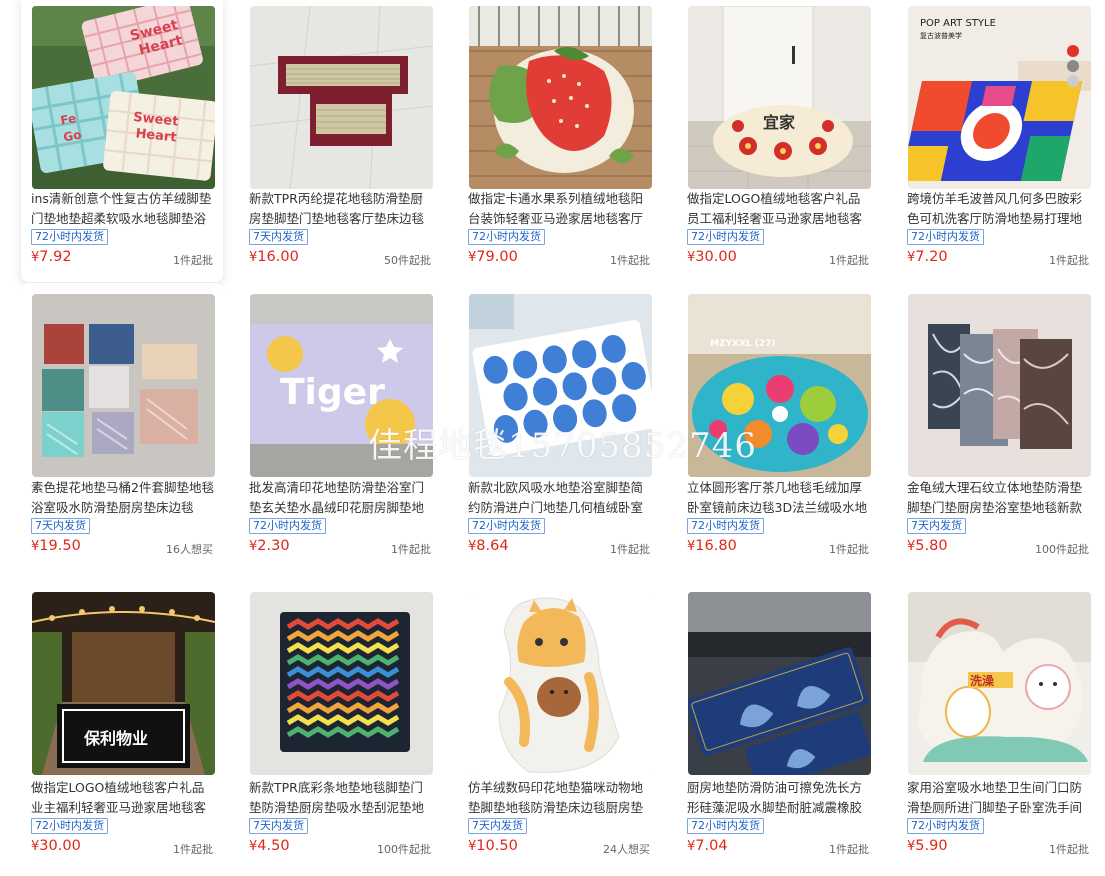  Describe the element at coordinates (927, 546) in the screenshot. I see `product-price: ¥5.80` at that location.